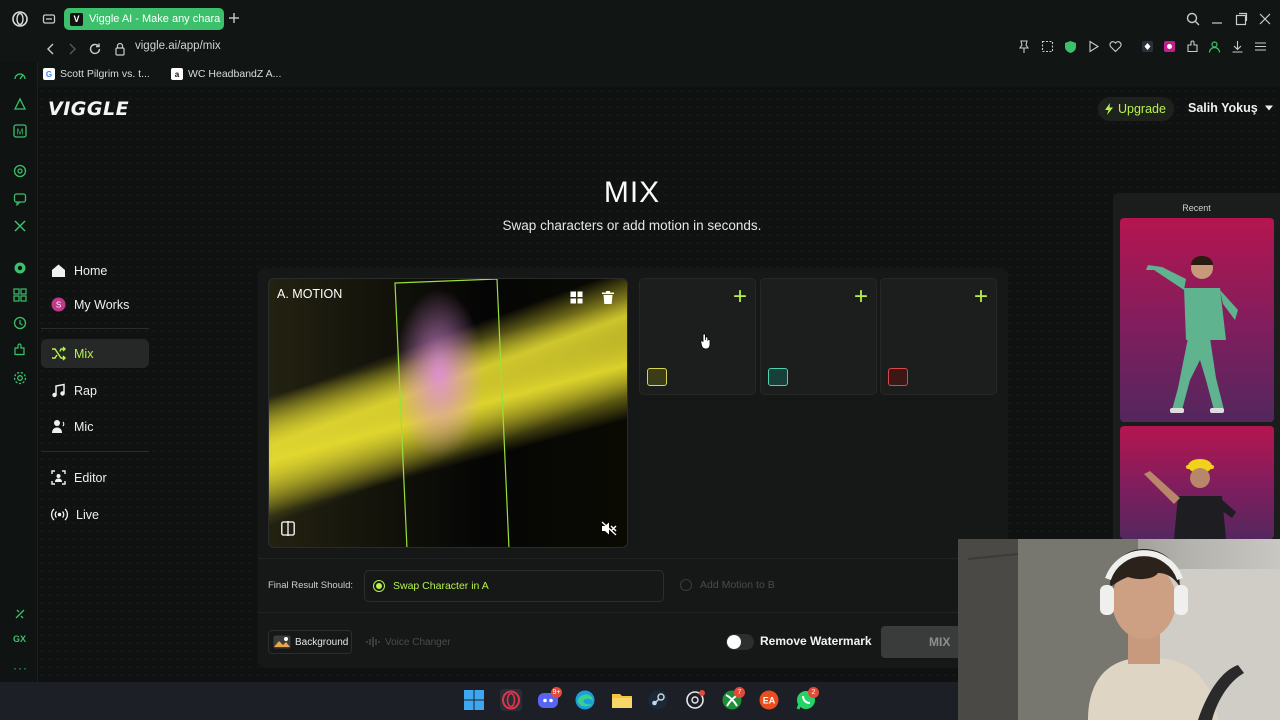 This screenshot has height=720, width=1280. What do you see at coordinates (311, 585) in the screenshot?
I see `final-result-label: Final Result Should:` at bounding box center [311, 585].